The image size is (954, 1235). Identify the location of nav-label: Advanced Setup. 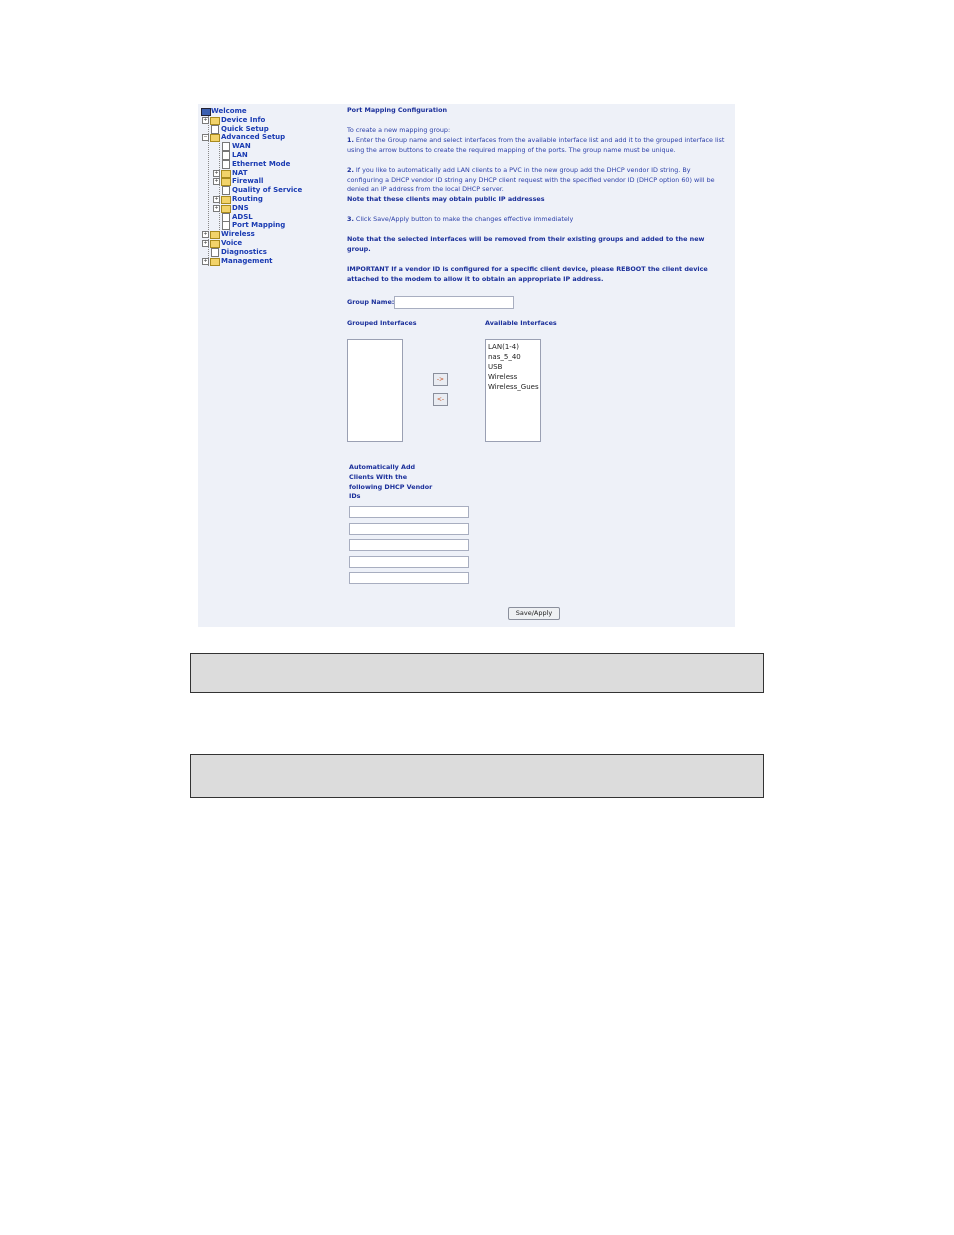
(253, 137).